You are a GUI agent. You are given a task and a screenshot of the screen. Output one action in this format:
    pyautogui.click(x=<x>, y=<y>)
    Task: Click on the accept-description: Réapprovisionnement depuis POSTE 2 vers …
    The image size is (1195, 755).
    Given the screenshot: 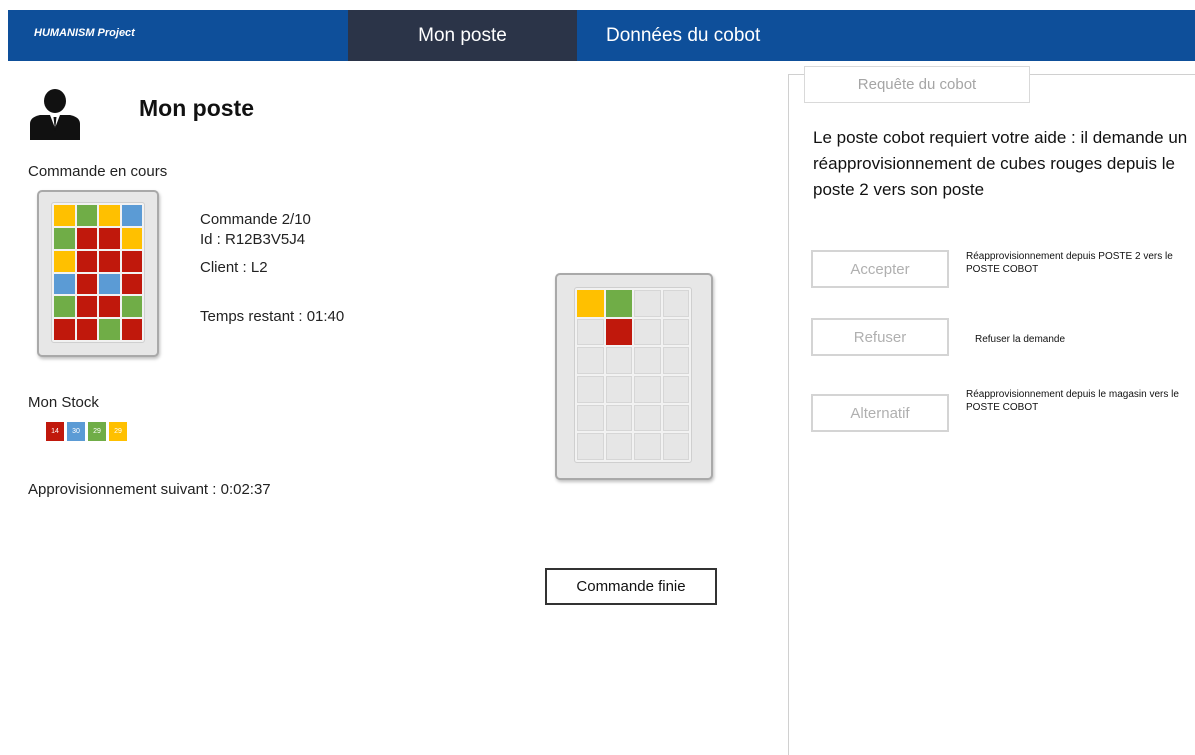 What is the action you would take?
    pyautogui.click(x=1069, y=263)
    